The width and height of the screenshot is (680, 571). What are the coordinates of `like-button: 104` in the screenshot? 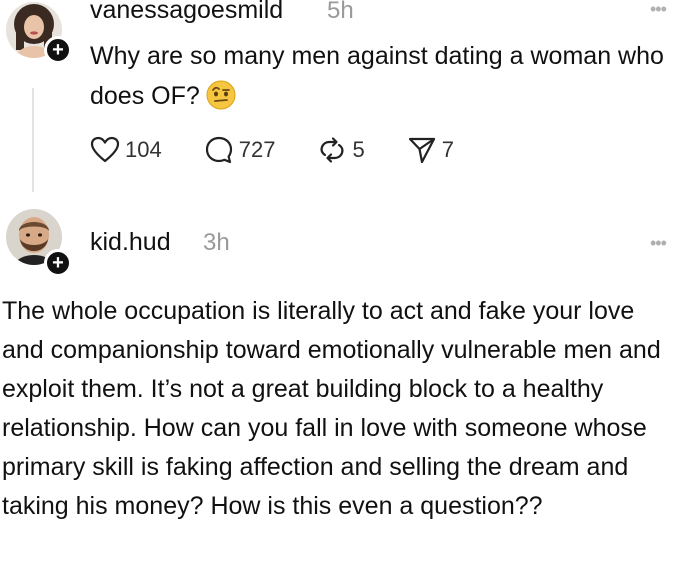 It's located at (126, 150).